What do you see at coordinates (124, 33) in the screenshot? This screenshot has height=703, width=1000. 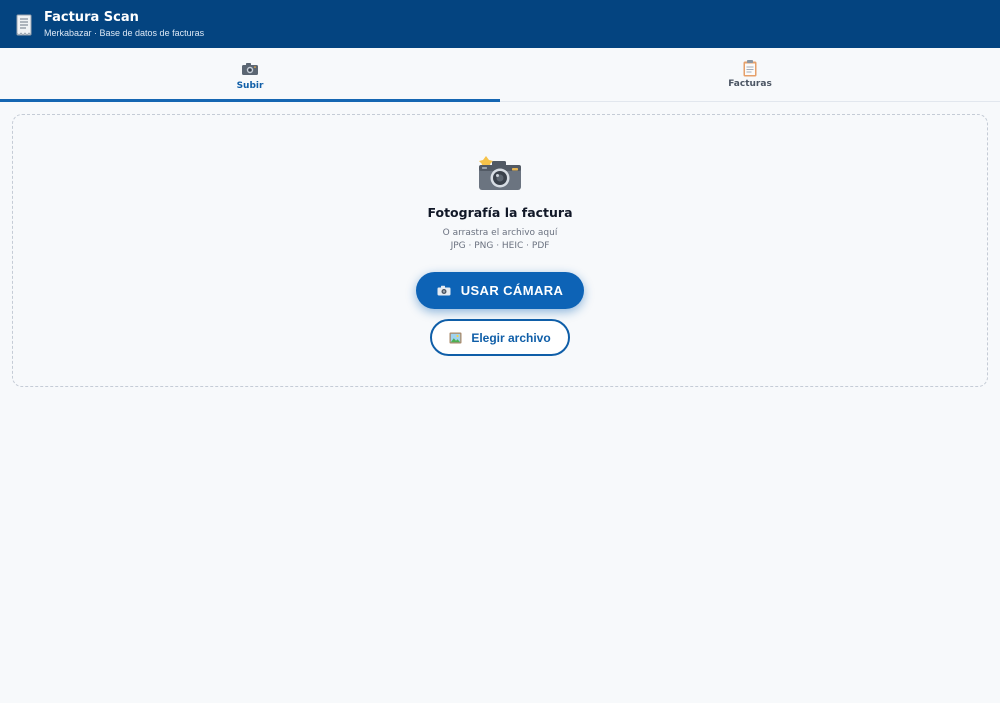 I see `app-subtitle: Merkabazar · Base de datos de facturas` at bounding box center [124, 33].